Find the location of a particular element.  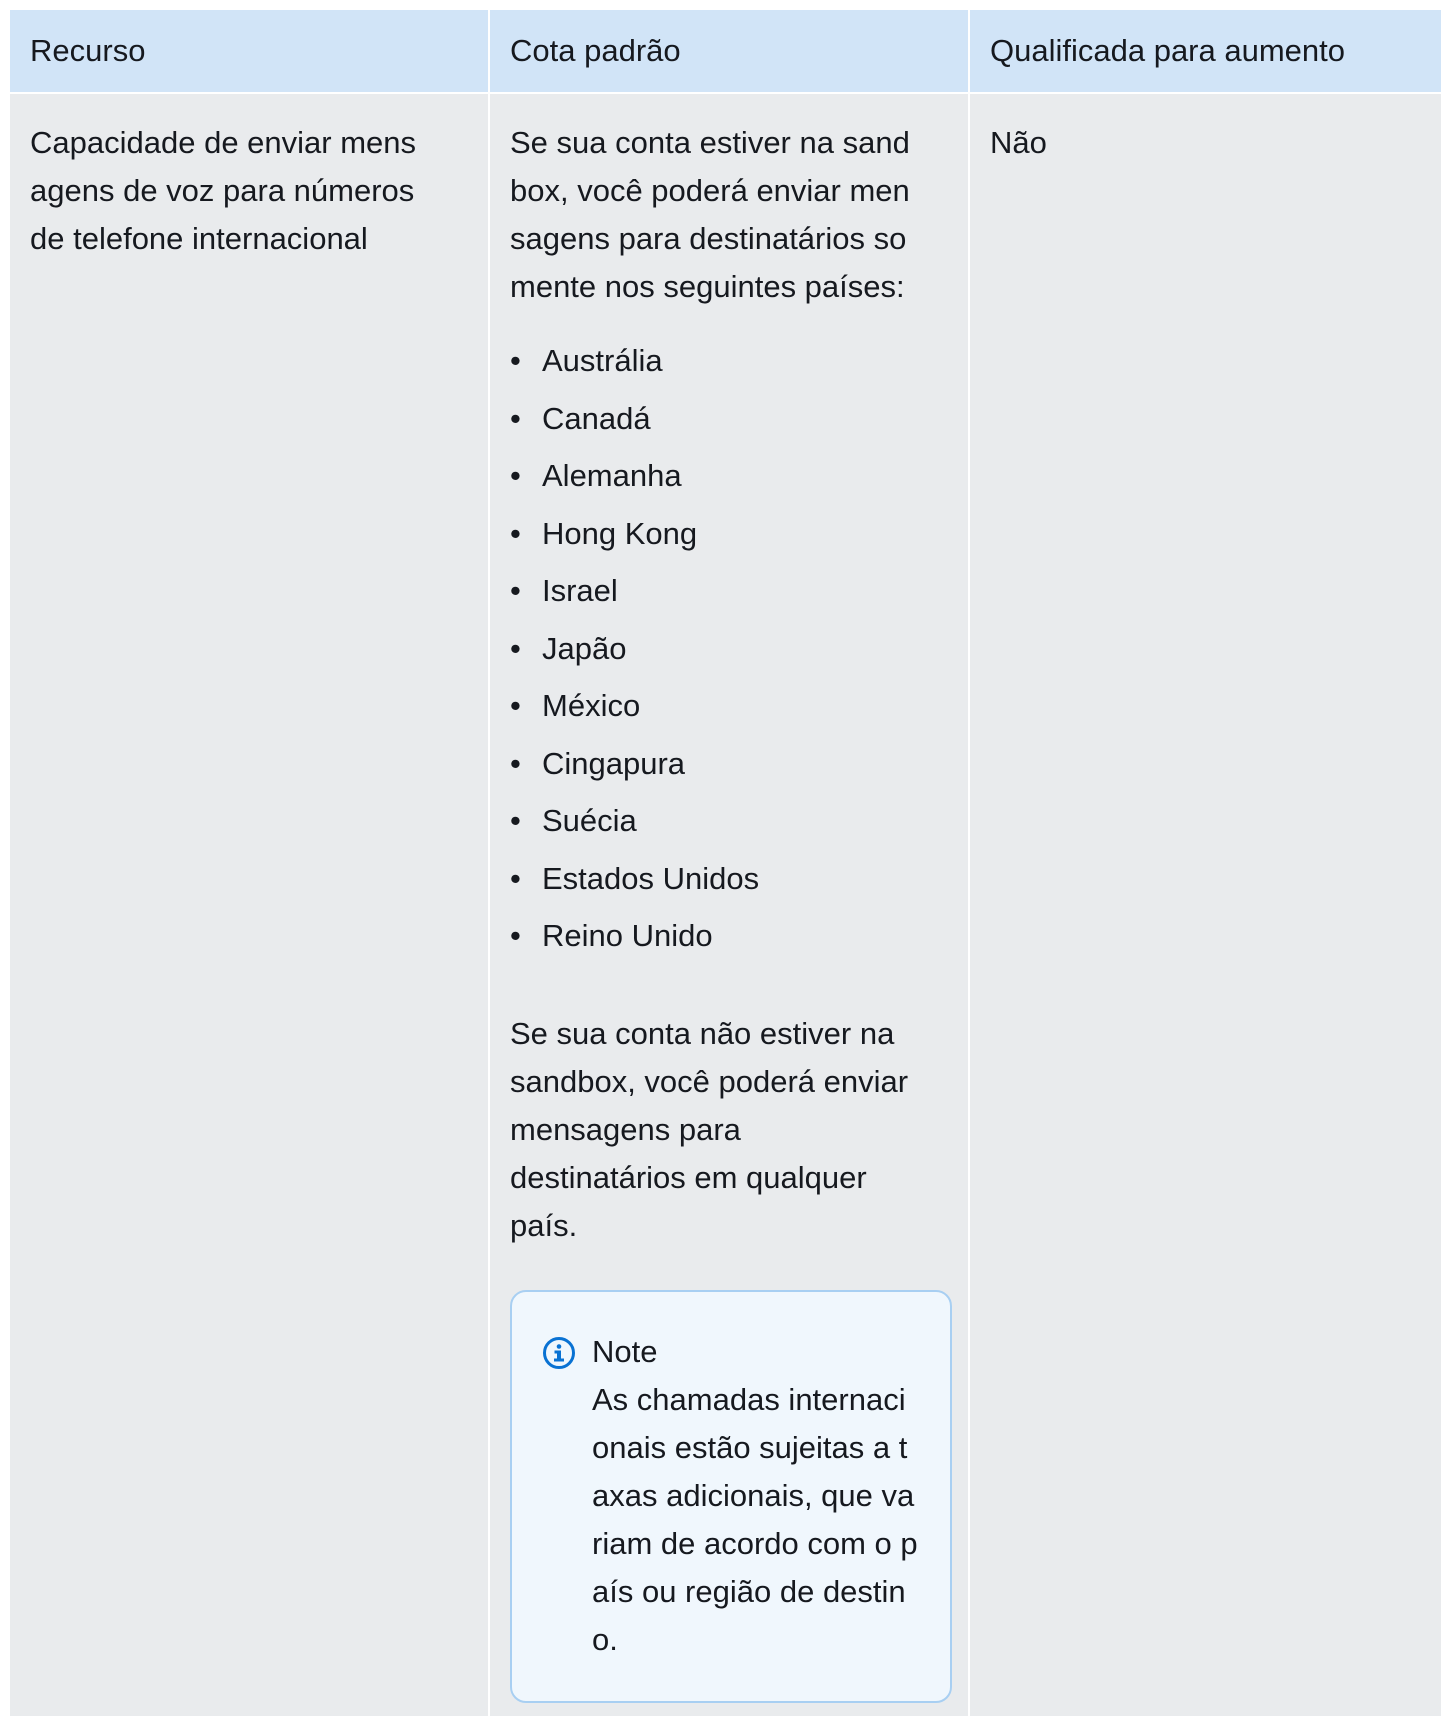

country-list-item: Cingapura is located at coordinates (729, 769).